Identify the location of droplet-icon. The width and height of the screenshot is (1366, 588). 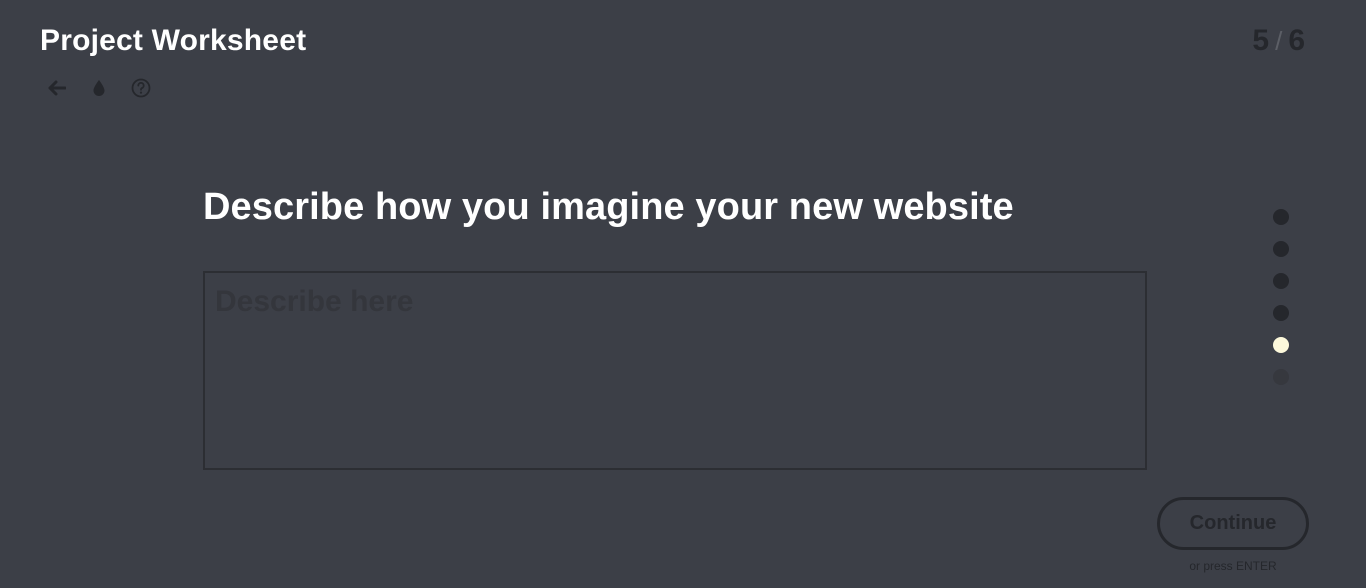
(99, 88).